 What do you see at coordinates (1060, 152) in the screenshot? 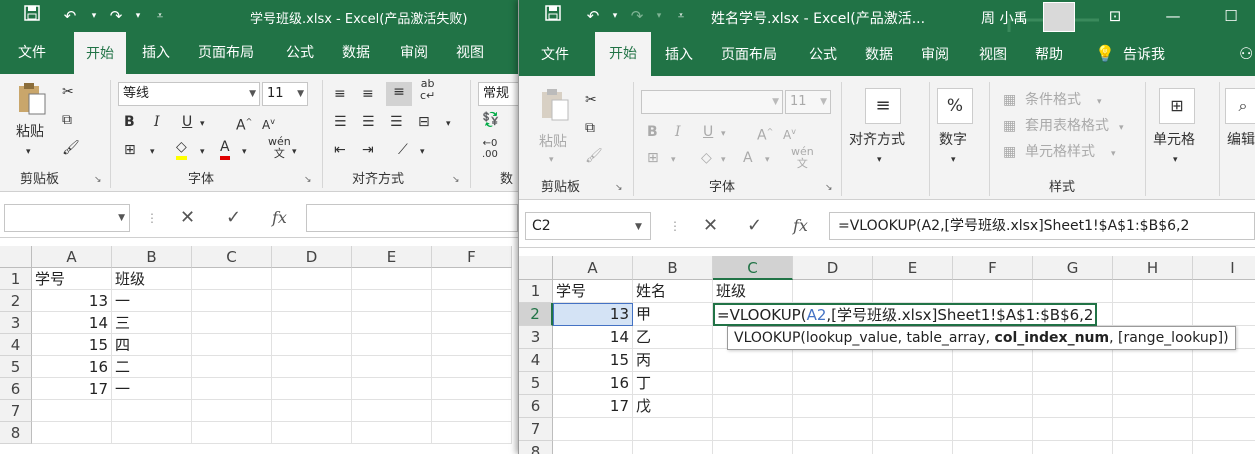
I see `cell-styles-button: 单元格样式` at bounding box center [1060, 152].